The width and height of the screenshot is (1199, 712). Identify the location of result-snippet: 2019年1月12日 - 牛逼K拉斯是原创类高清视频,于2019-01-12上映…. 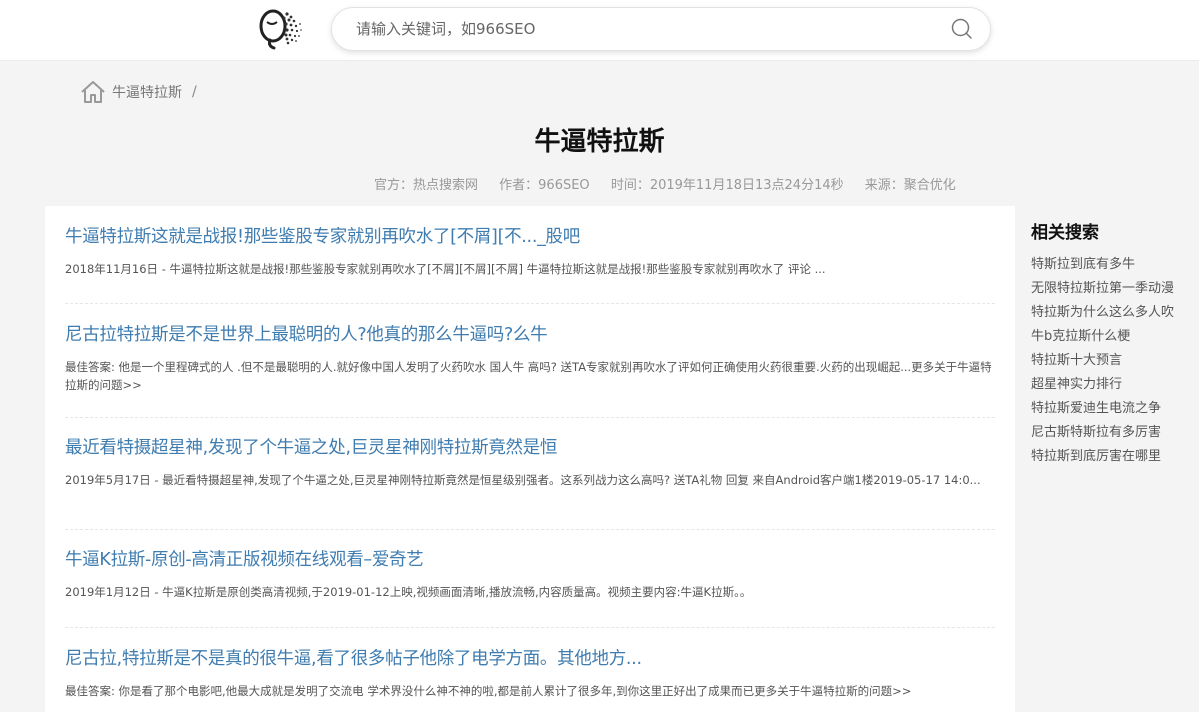
(408, 592).